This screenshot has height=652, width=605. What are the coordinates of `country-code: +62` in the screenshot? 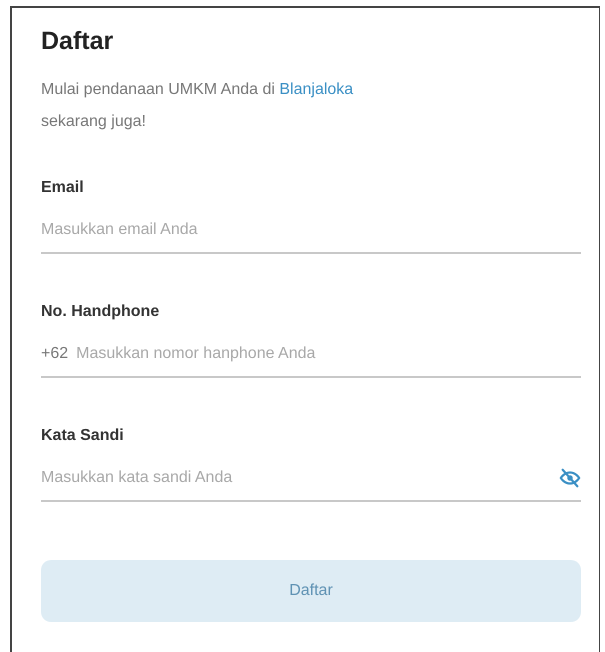 It's located at (54, 354).